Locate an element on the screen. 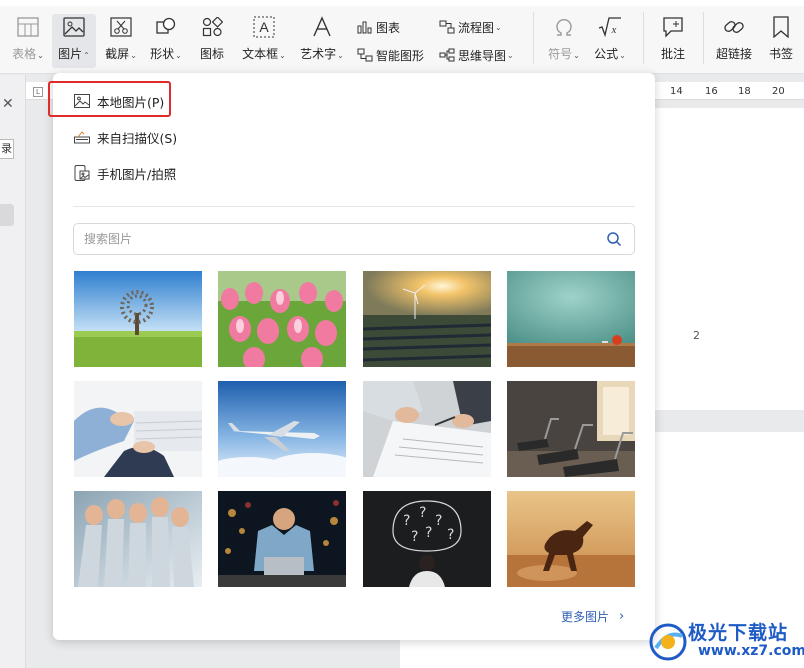  thumbnail-apple-on-table is located at coordinates (571, 319).